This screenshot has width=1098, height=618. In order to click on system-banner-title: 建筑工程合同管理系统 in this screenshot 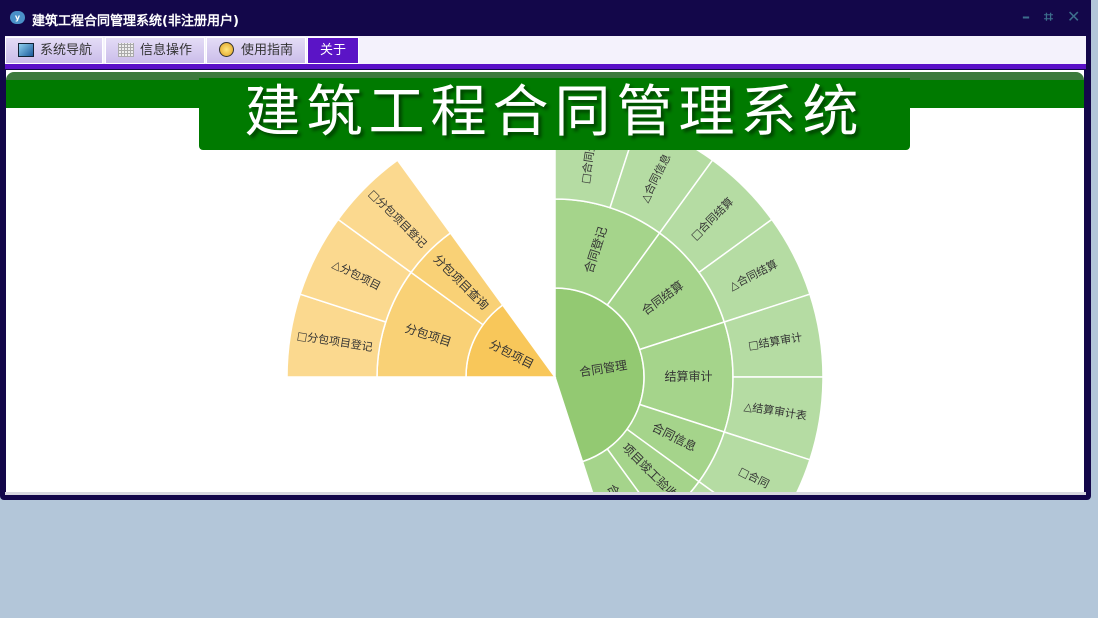, I will do `click(554, 114)`.